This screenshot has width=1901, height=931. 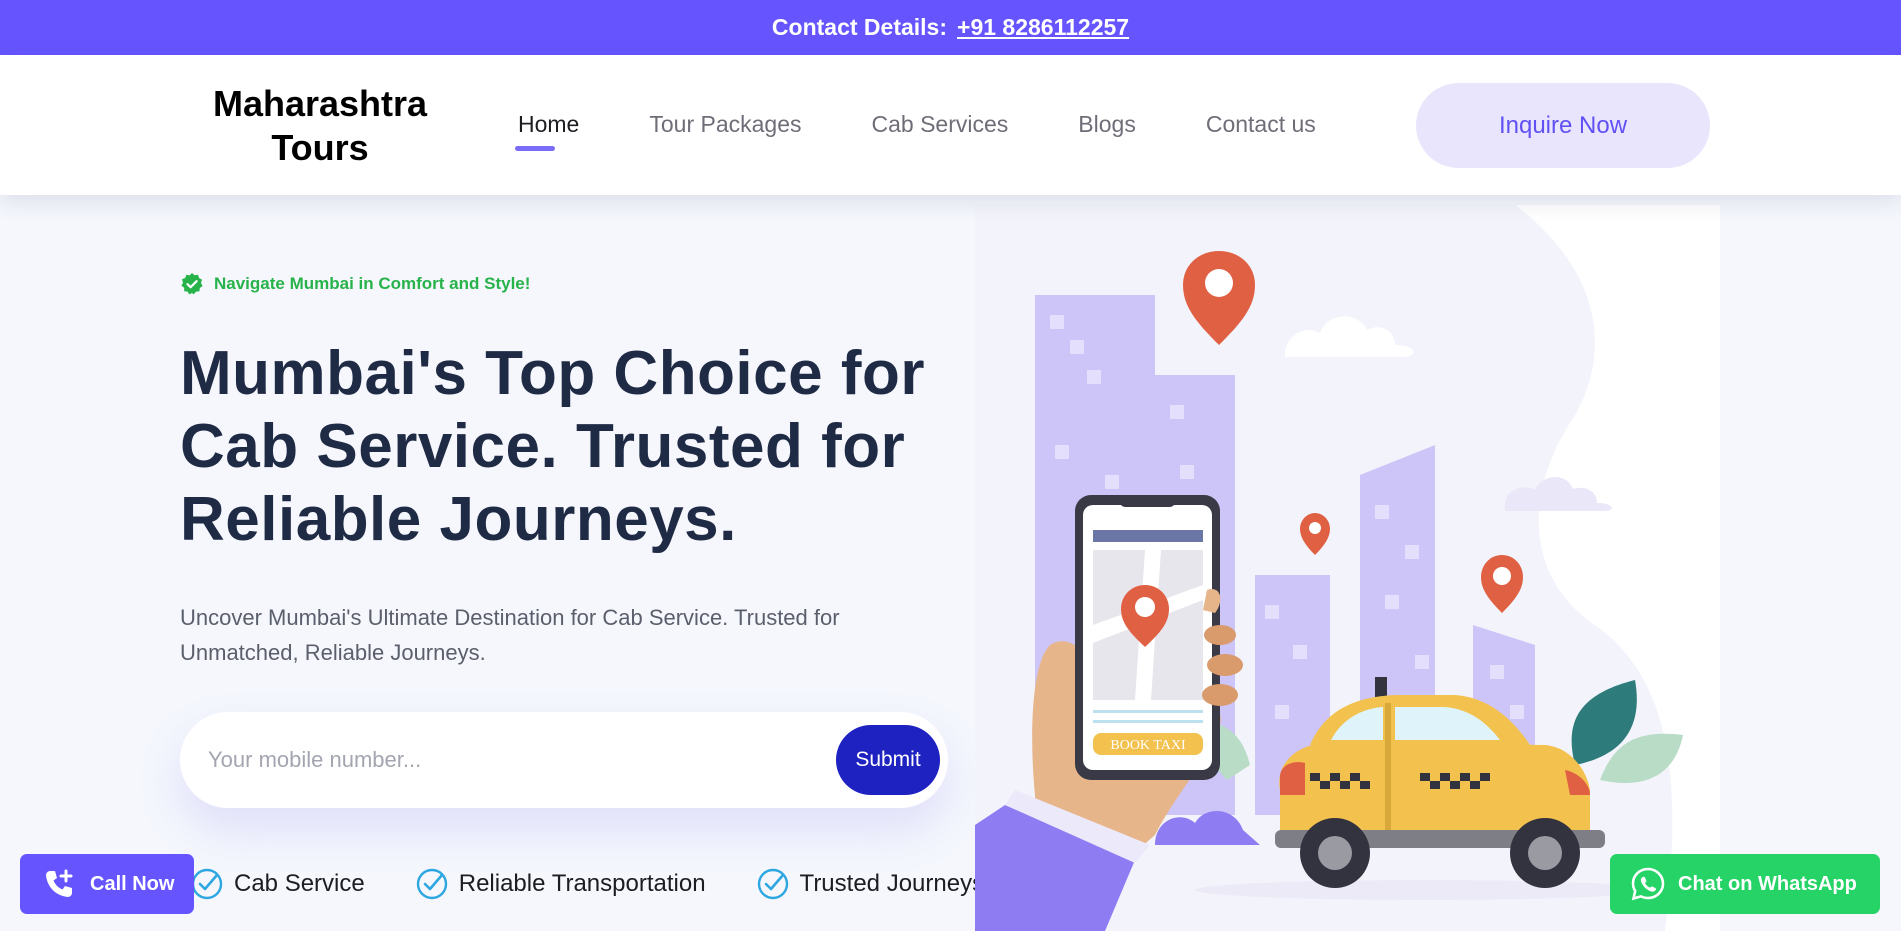 What do you see at coordinates (1107, 124) in the screenshot?
I see `nav-blogs: Blogs` at bounding box center [1107, 124].